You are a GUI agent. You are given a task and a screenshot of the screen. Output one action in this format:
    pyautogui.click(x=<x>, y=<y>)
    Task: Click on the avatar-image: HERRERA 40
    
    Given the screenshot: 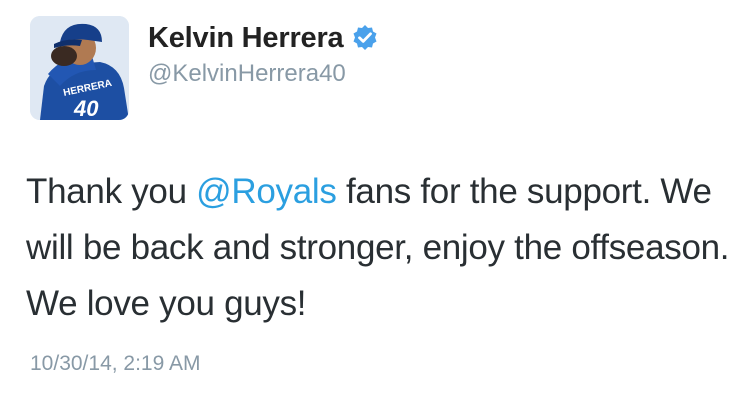 What is the action you would take?
    pyautogui.click(x=79, y=68)
    